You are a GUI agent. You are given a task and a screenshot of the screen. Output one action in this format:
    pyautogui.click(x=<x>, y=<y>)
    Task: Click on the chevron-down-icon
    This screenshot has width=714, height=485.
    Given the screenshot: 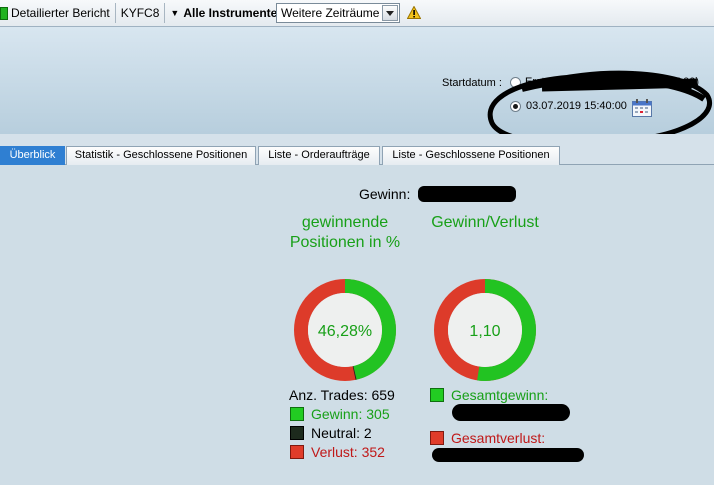 What is the action you would take?
    pyautogui.click(x=390, y=13)
    